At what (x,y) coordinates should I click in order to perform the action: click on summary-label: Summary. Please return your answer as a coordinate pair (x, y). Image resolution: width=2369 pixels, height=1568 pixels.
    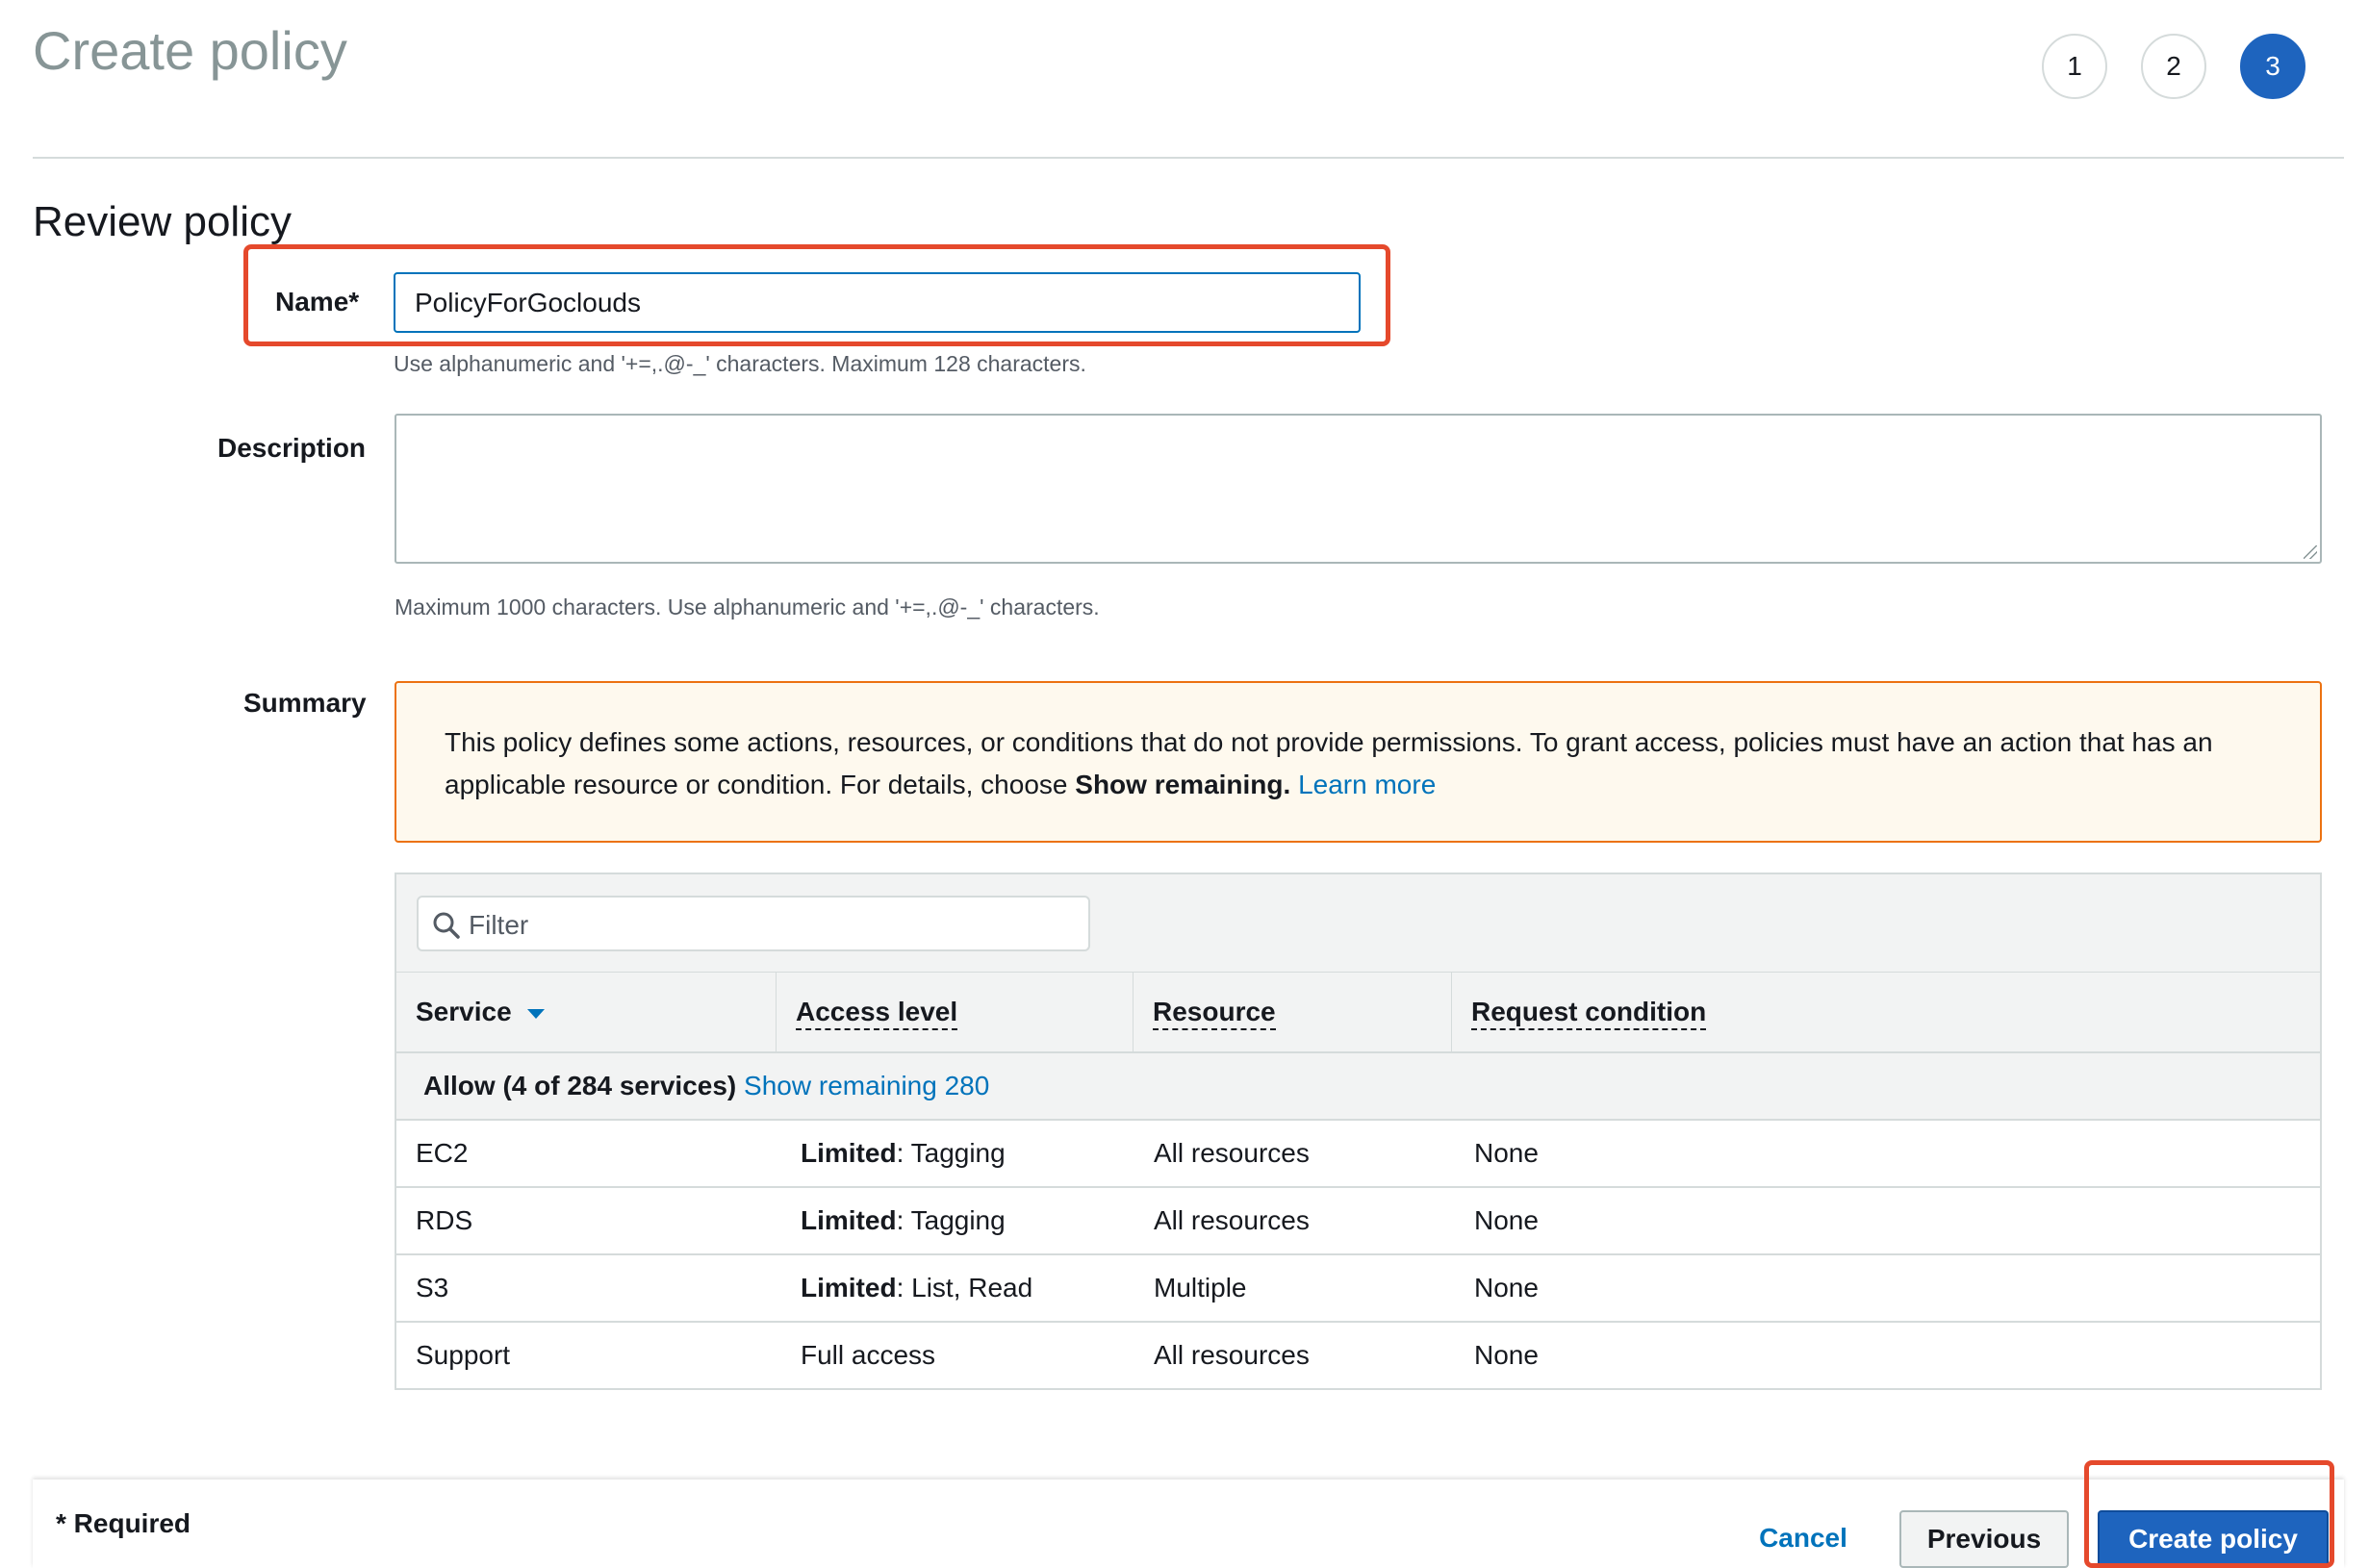
    Looking at the image, I should click on (305, 703).